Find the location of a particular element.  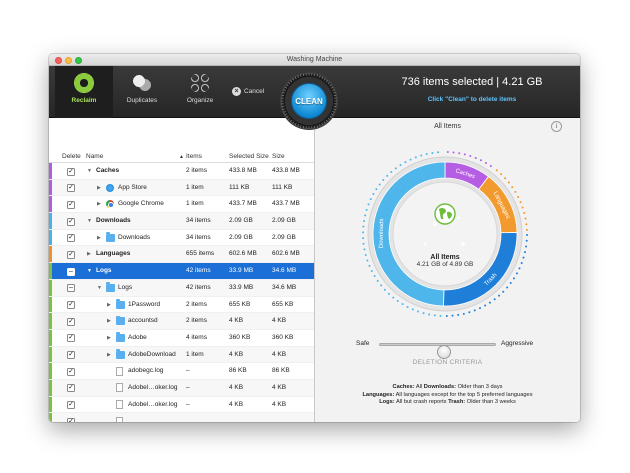

clean-button: CLEAN is located at coordinates (309, 101).